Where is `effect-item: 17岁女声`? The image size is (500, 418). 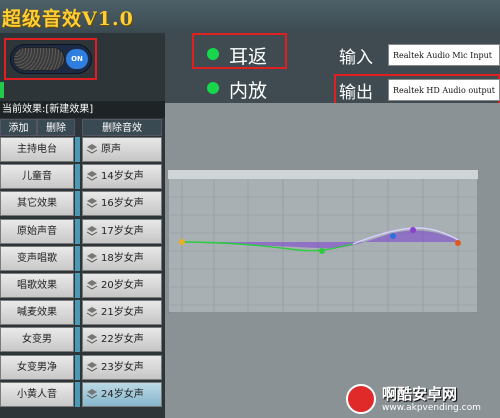
effect-item: 17岁女声 is located at coordinates (122, 231).